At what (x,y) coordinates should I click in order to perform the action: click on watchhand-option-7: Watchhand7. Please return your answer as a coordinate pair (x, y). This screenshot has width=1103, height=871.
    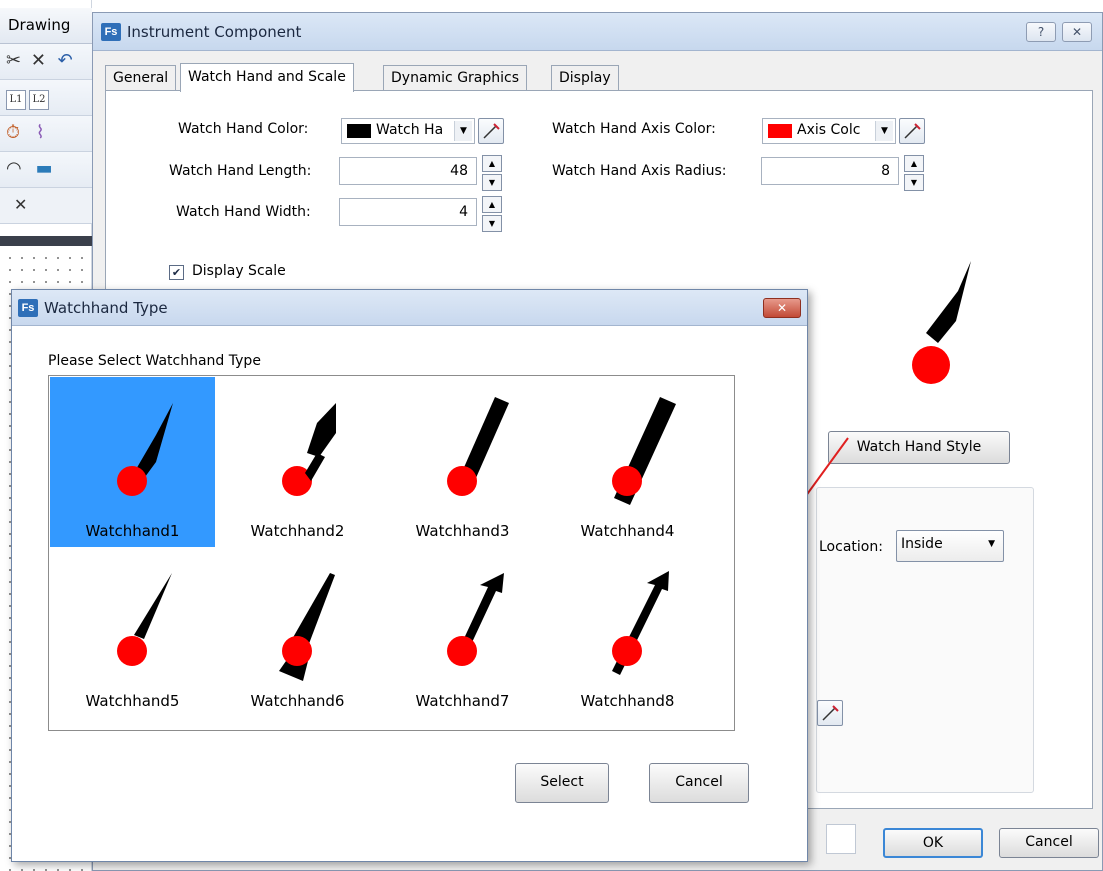
    Looking at the image, I should click on (462, 632).